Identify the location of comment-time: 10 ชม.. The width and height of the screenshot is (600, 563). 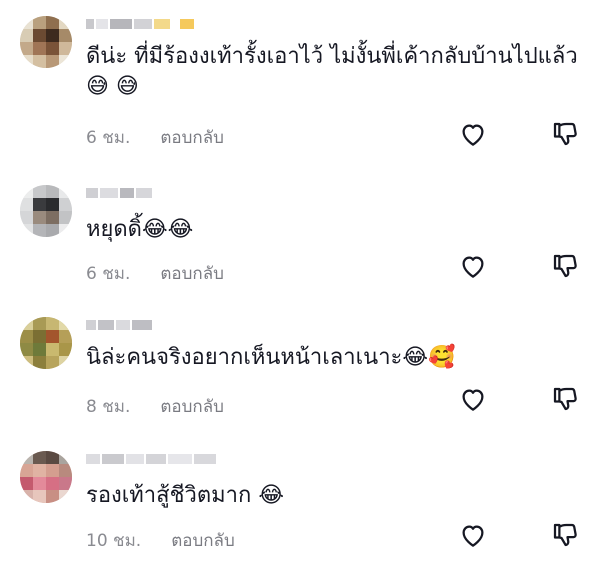
(114, 541).